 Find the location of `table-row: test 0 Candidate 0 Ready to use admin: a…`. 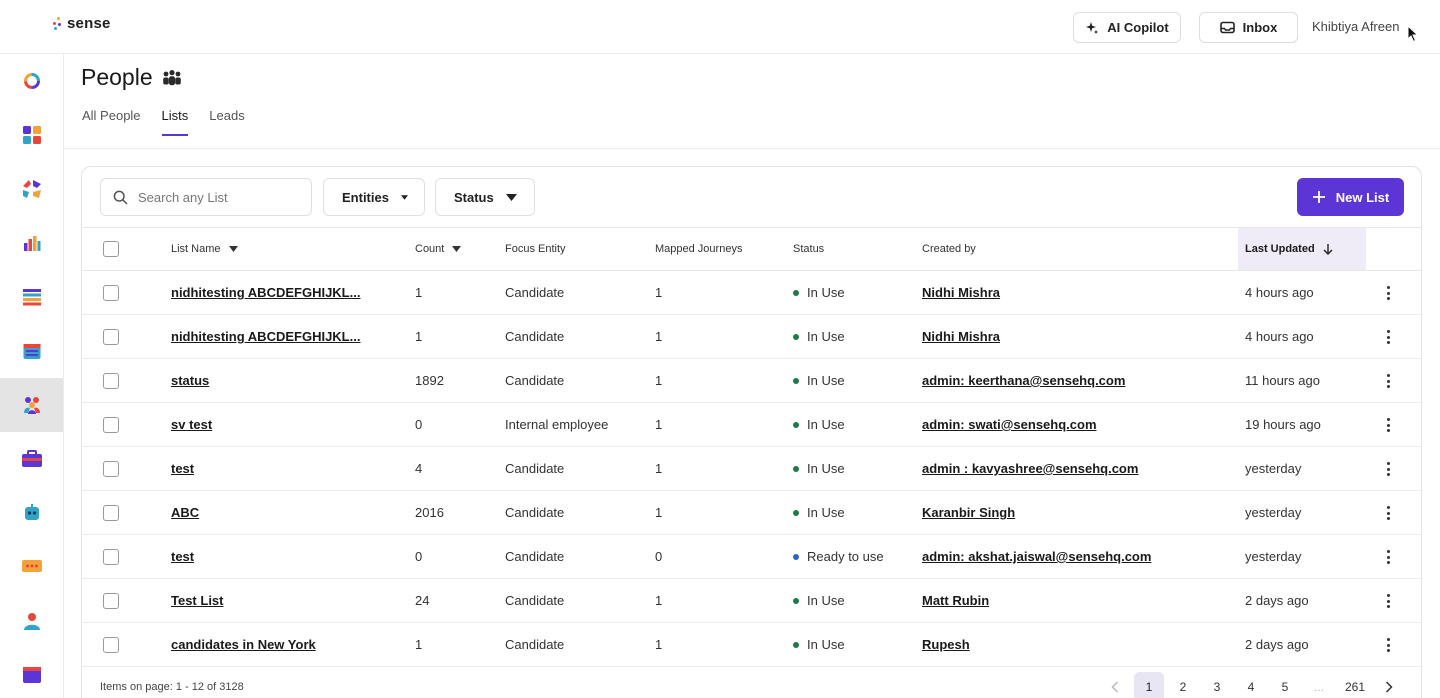

table-row: test 0 Candidate 0 Ready to use admin: a… is located at coordinates (751, 557).